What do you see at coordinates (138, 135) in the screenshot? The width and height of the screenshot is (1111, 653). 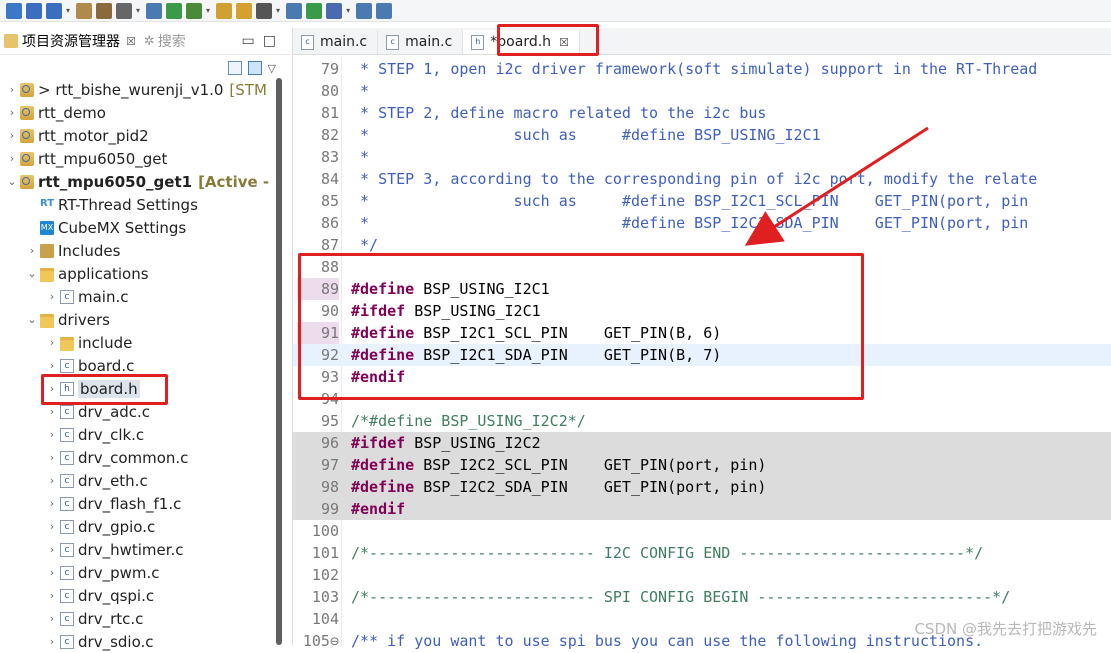 I see `tree-item: › rtt_motor_pid2` at bounding box center [138, 135].